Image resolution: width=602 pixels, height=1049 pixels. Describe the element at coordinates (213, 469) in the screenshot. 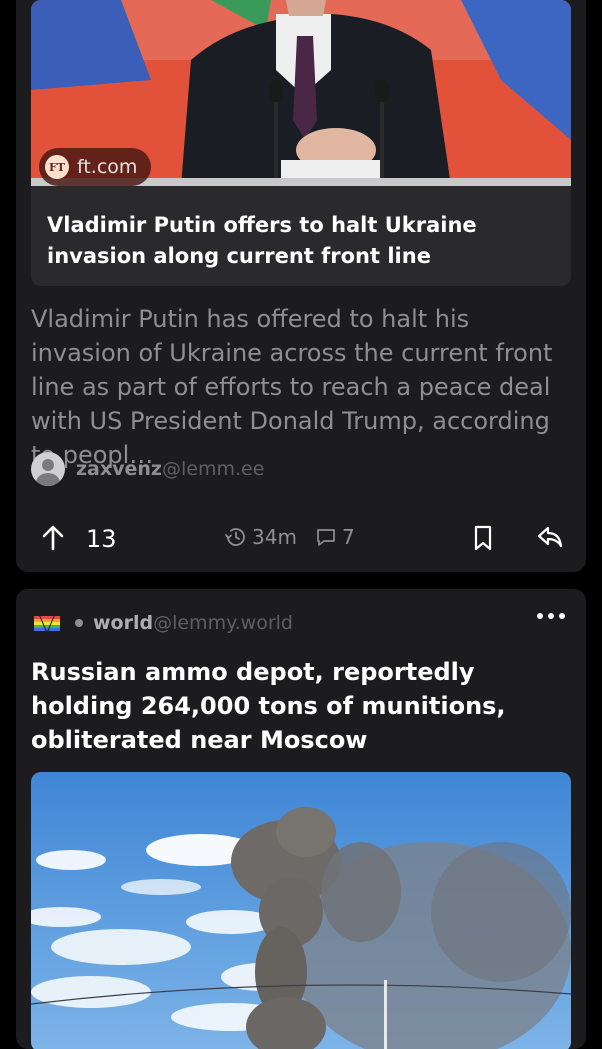

I see `author-instance: @lemm.ee` at that location.